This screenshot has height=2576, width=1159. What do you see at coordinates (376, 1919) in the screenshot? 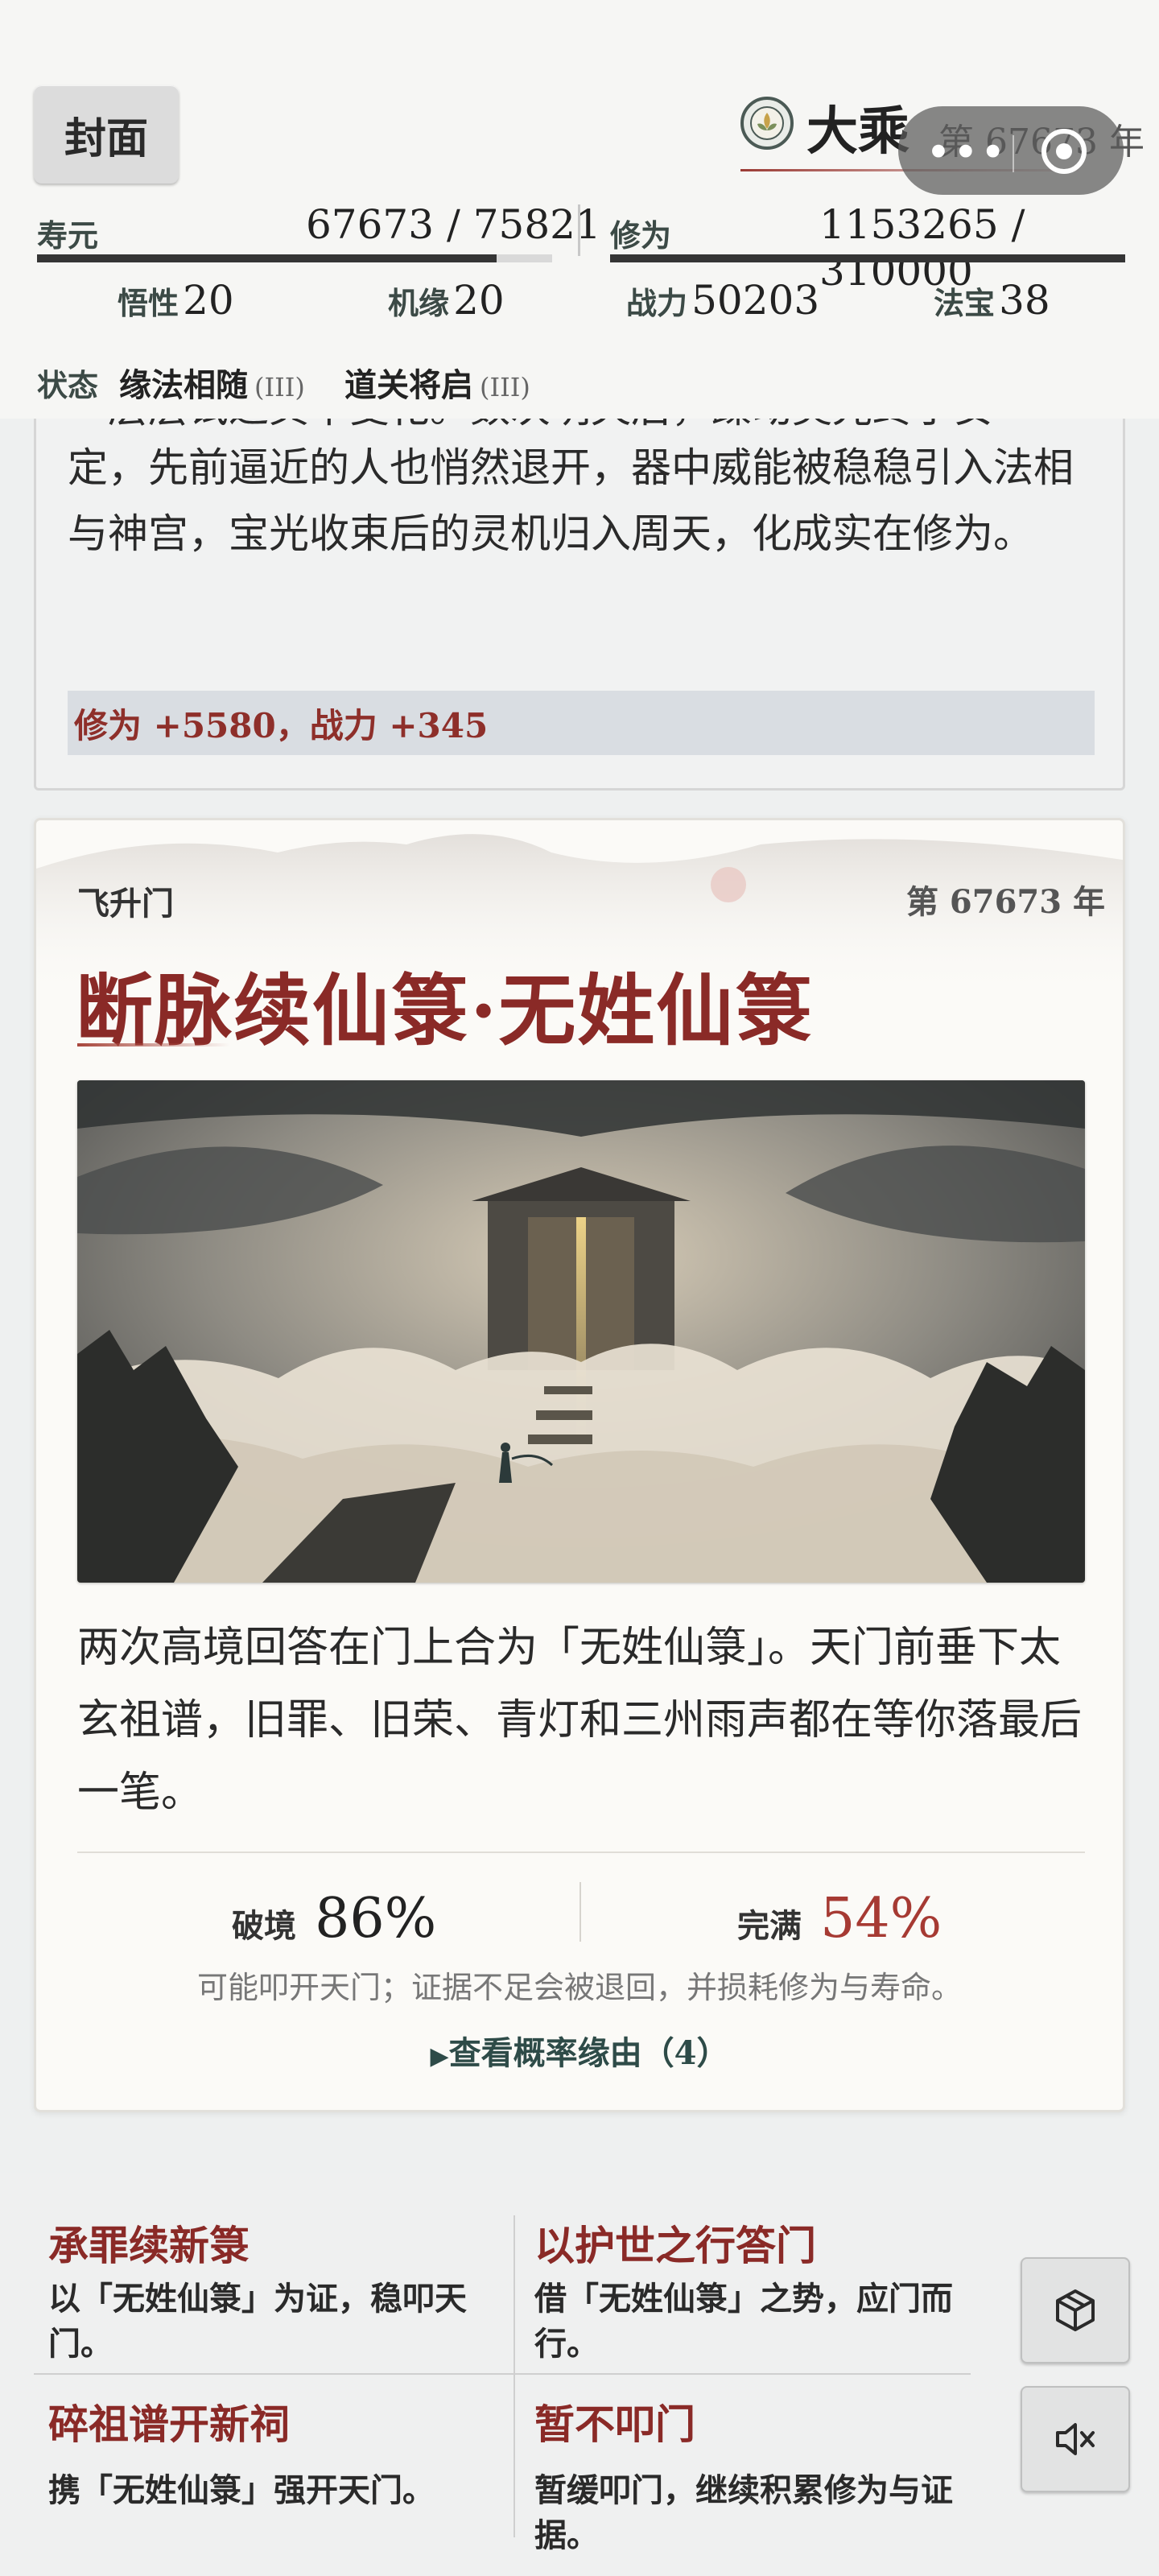
I see `breakthrough-value: 86%` at bounding box center [376, 1919].